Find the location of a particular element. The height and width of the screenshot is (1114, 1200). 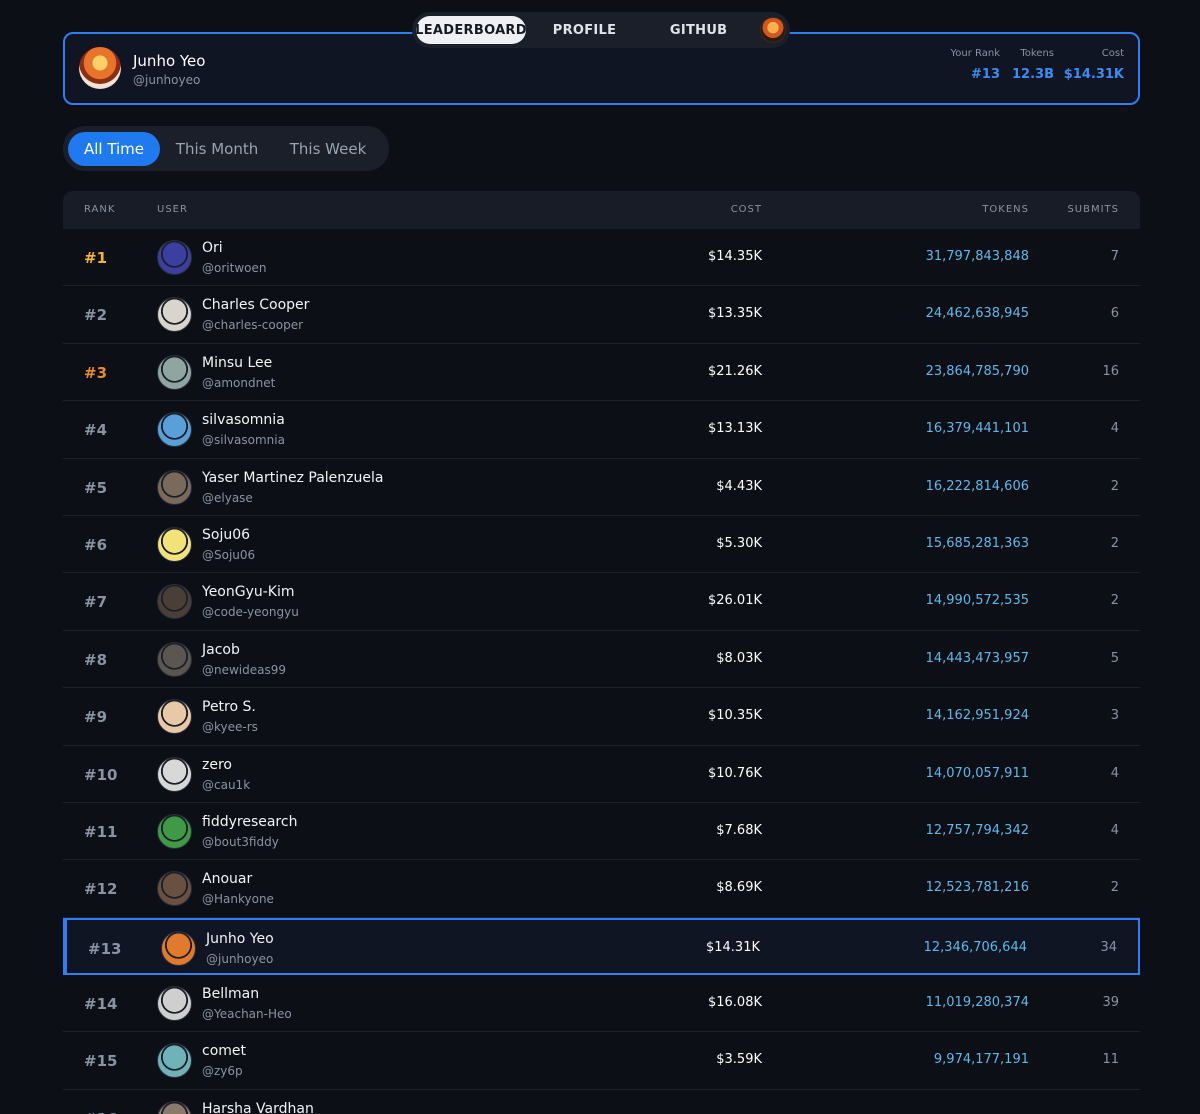

col-submits: SUBMITS is located at coordinates (1093, 209).